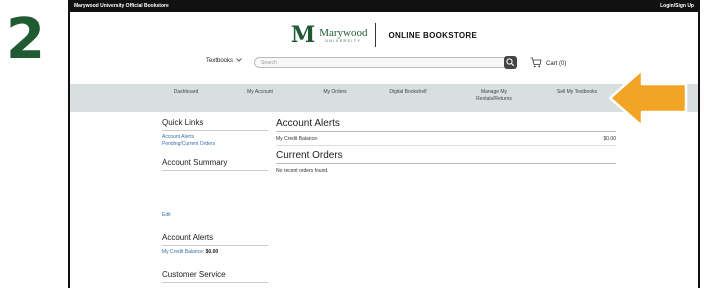 This screenshot has height=288, width=704. Describe the element at coordinates (343, 41) in the screenshot. I see `logo-sub: UNIVERSITY` at that location.